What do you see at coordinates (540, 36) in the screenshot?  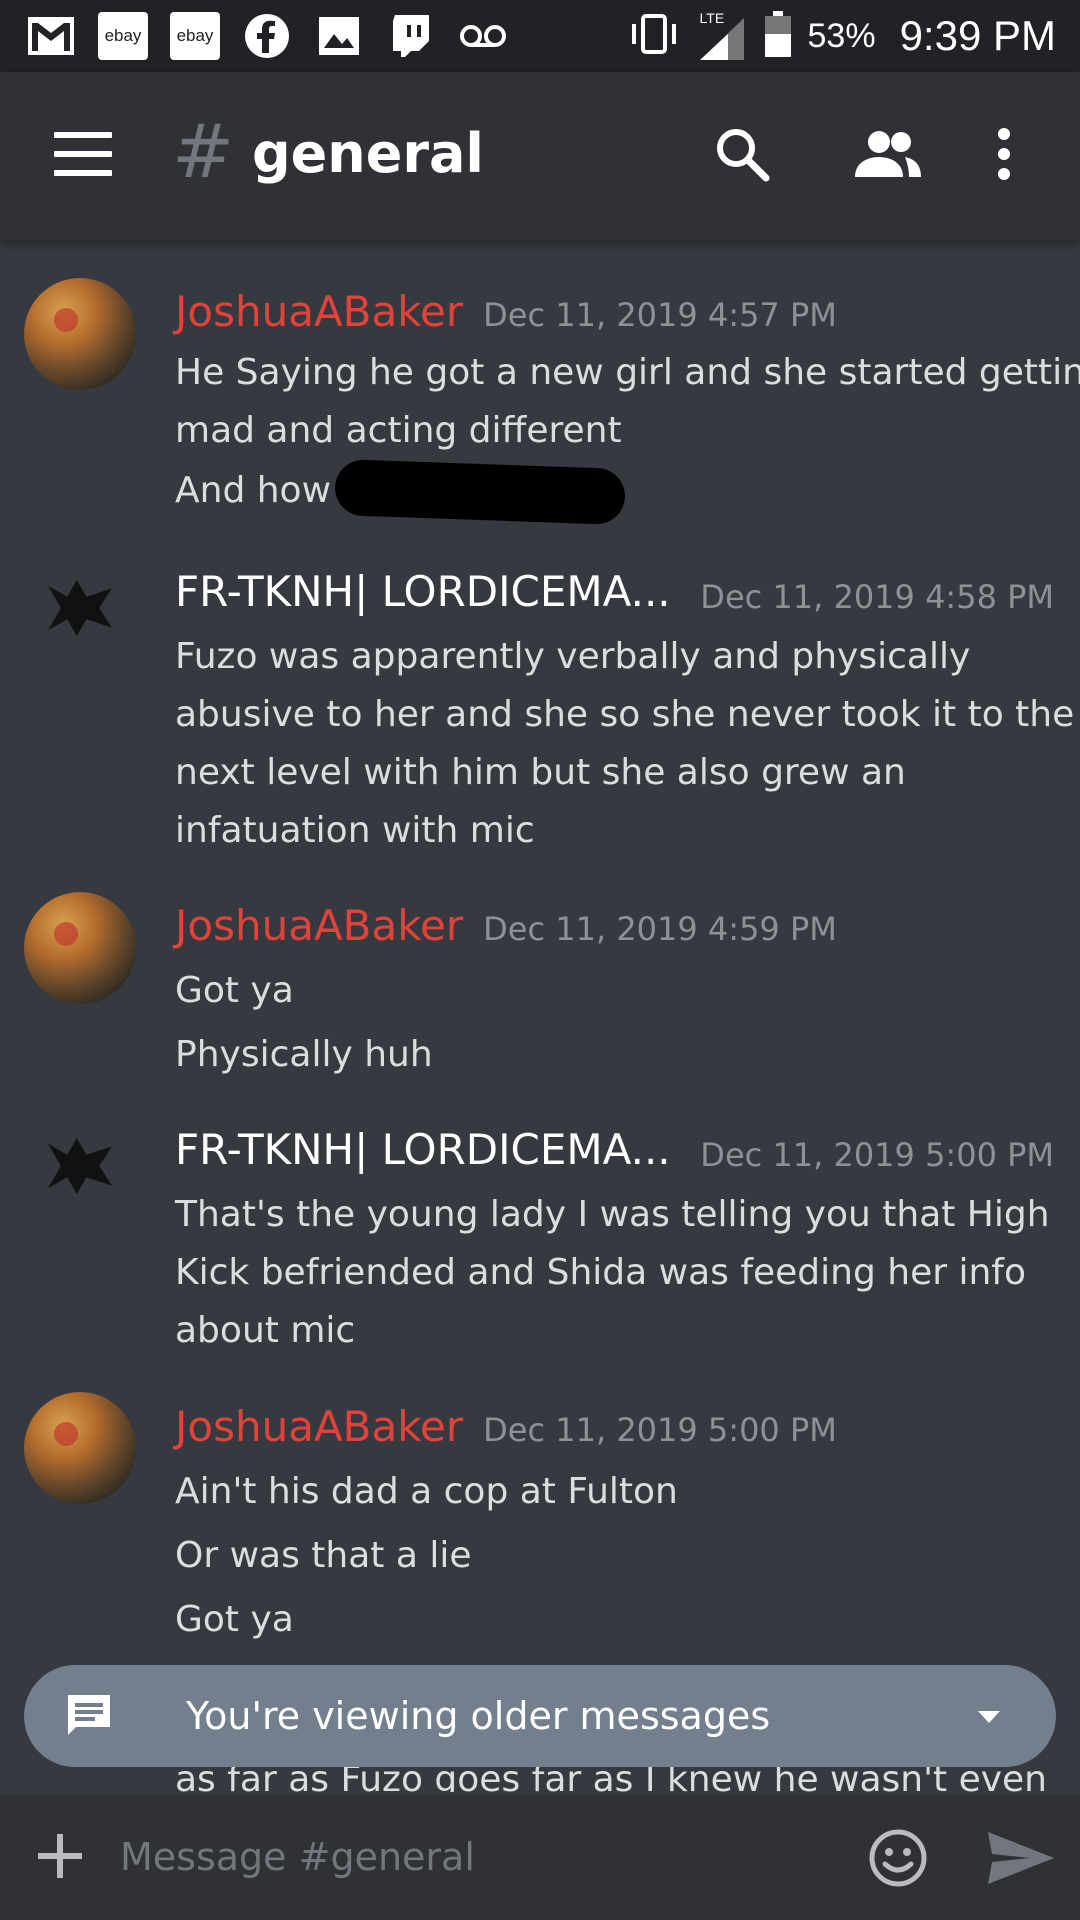 I see `status-bar: ebay ebay LTE 53% 9:39 PM` at bounding box center [540, 36].